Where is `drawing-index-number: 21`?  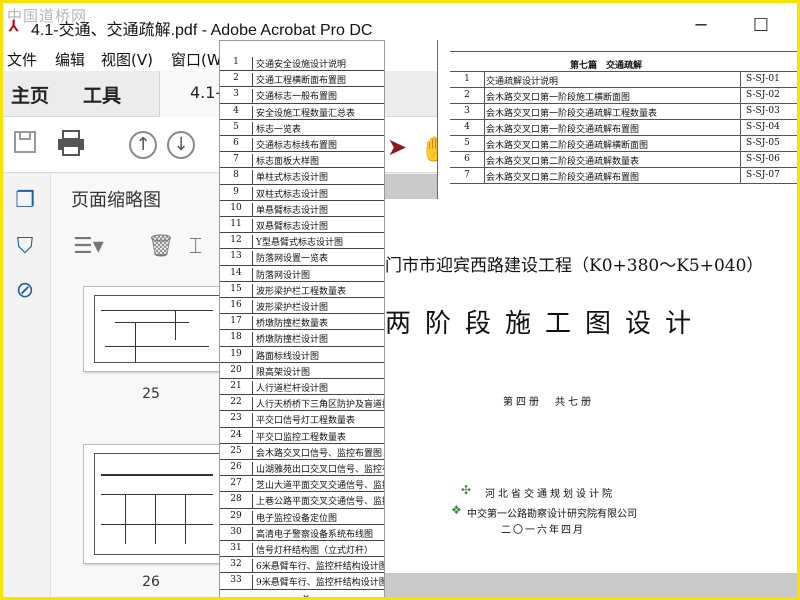
drawing-index-number: 21 is located at coordinates (236, 388).